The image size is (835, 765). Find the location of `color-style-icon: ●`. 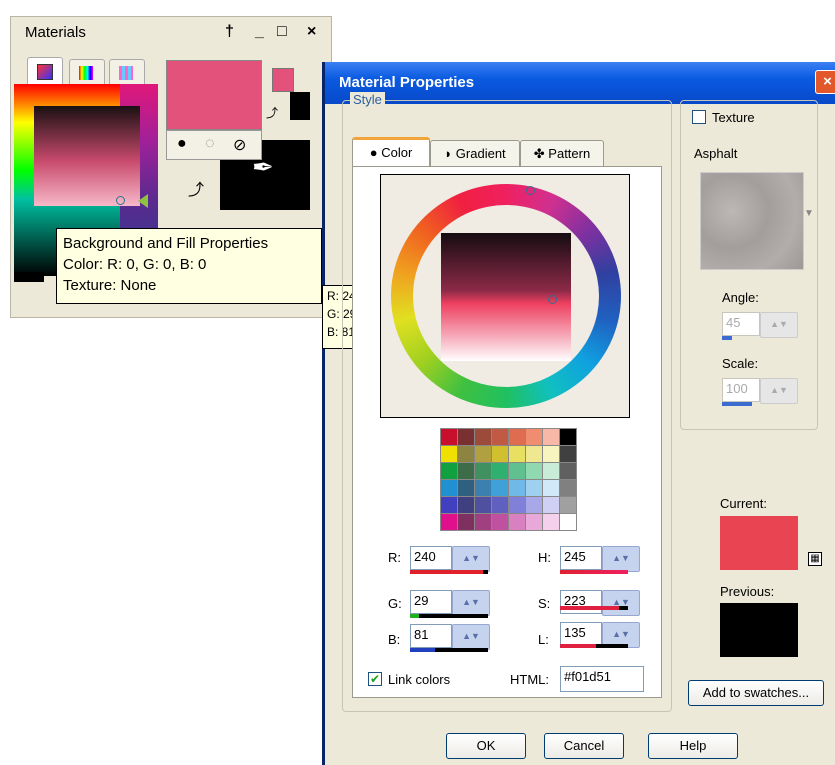

color-style-icon: ● is located at coordinates (182, 144).